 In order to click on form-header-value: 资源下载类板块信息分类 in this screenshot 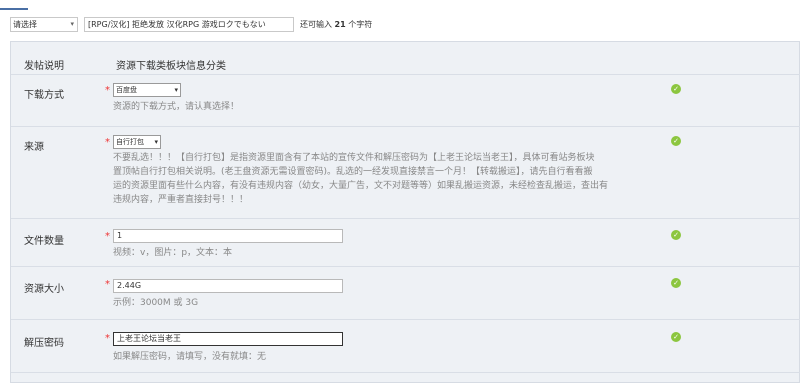, I will do `click(171, 66)`.